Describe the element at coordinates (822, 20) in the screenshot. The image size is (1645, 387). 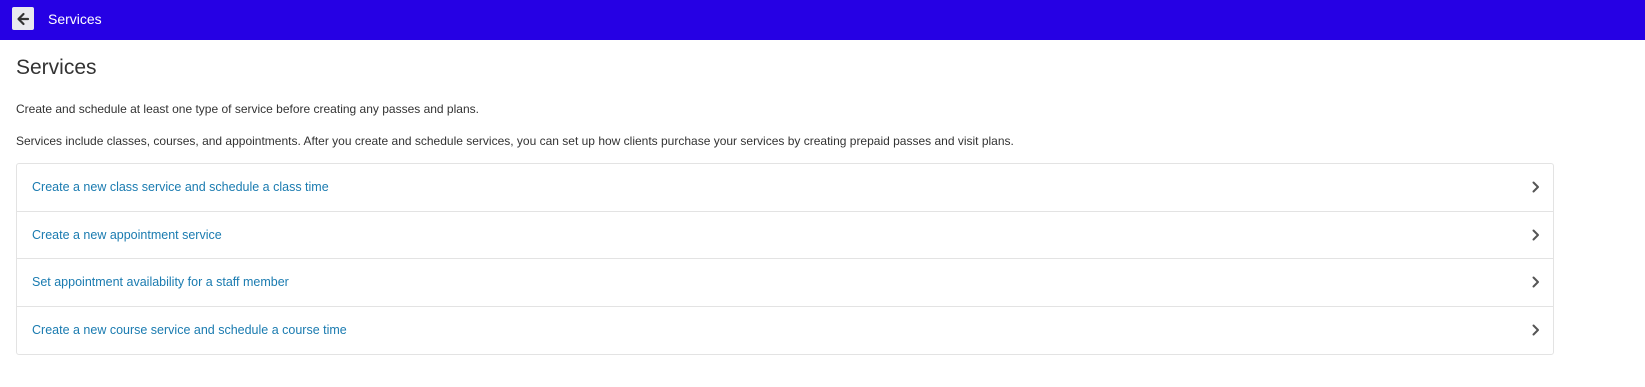
I see `top-bar: Services` at that location.